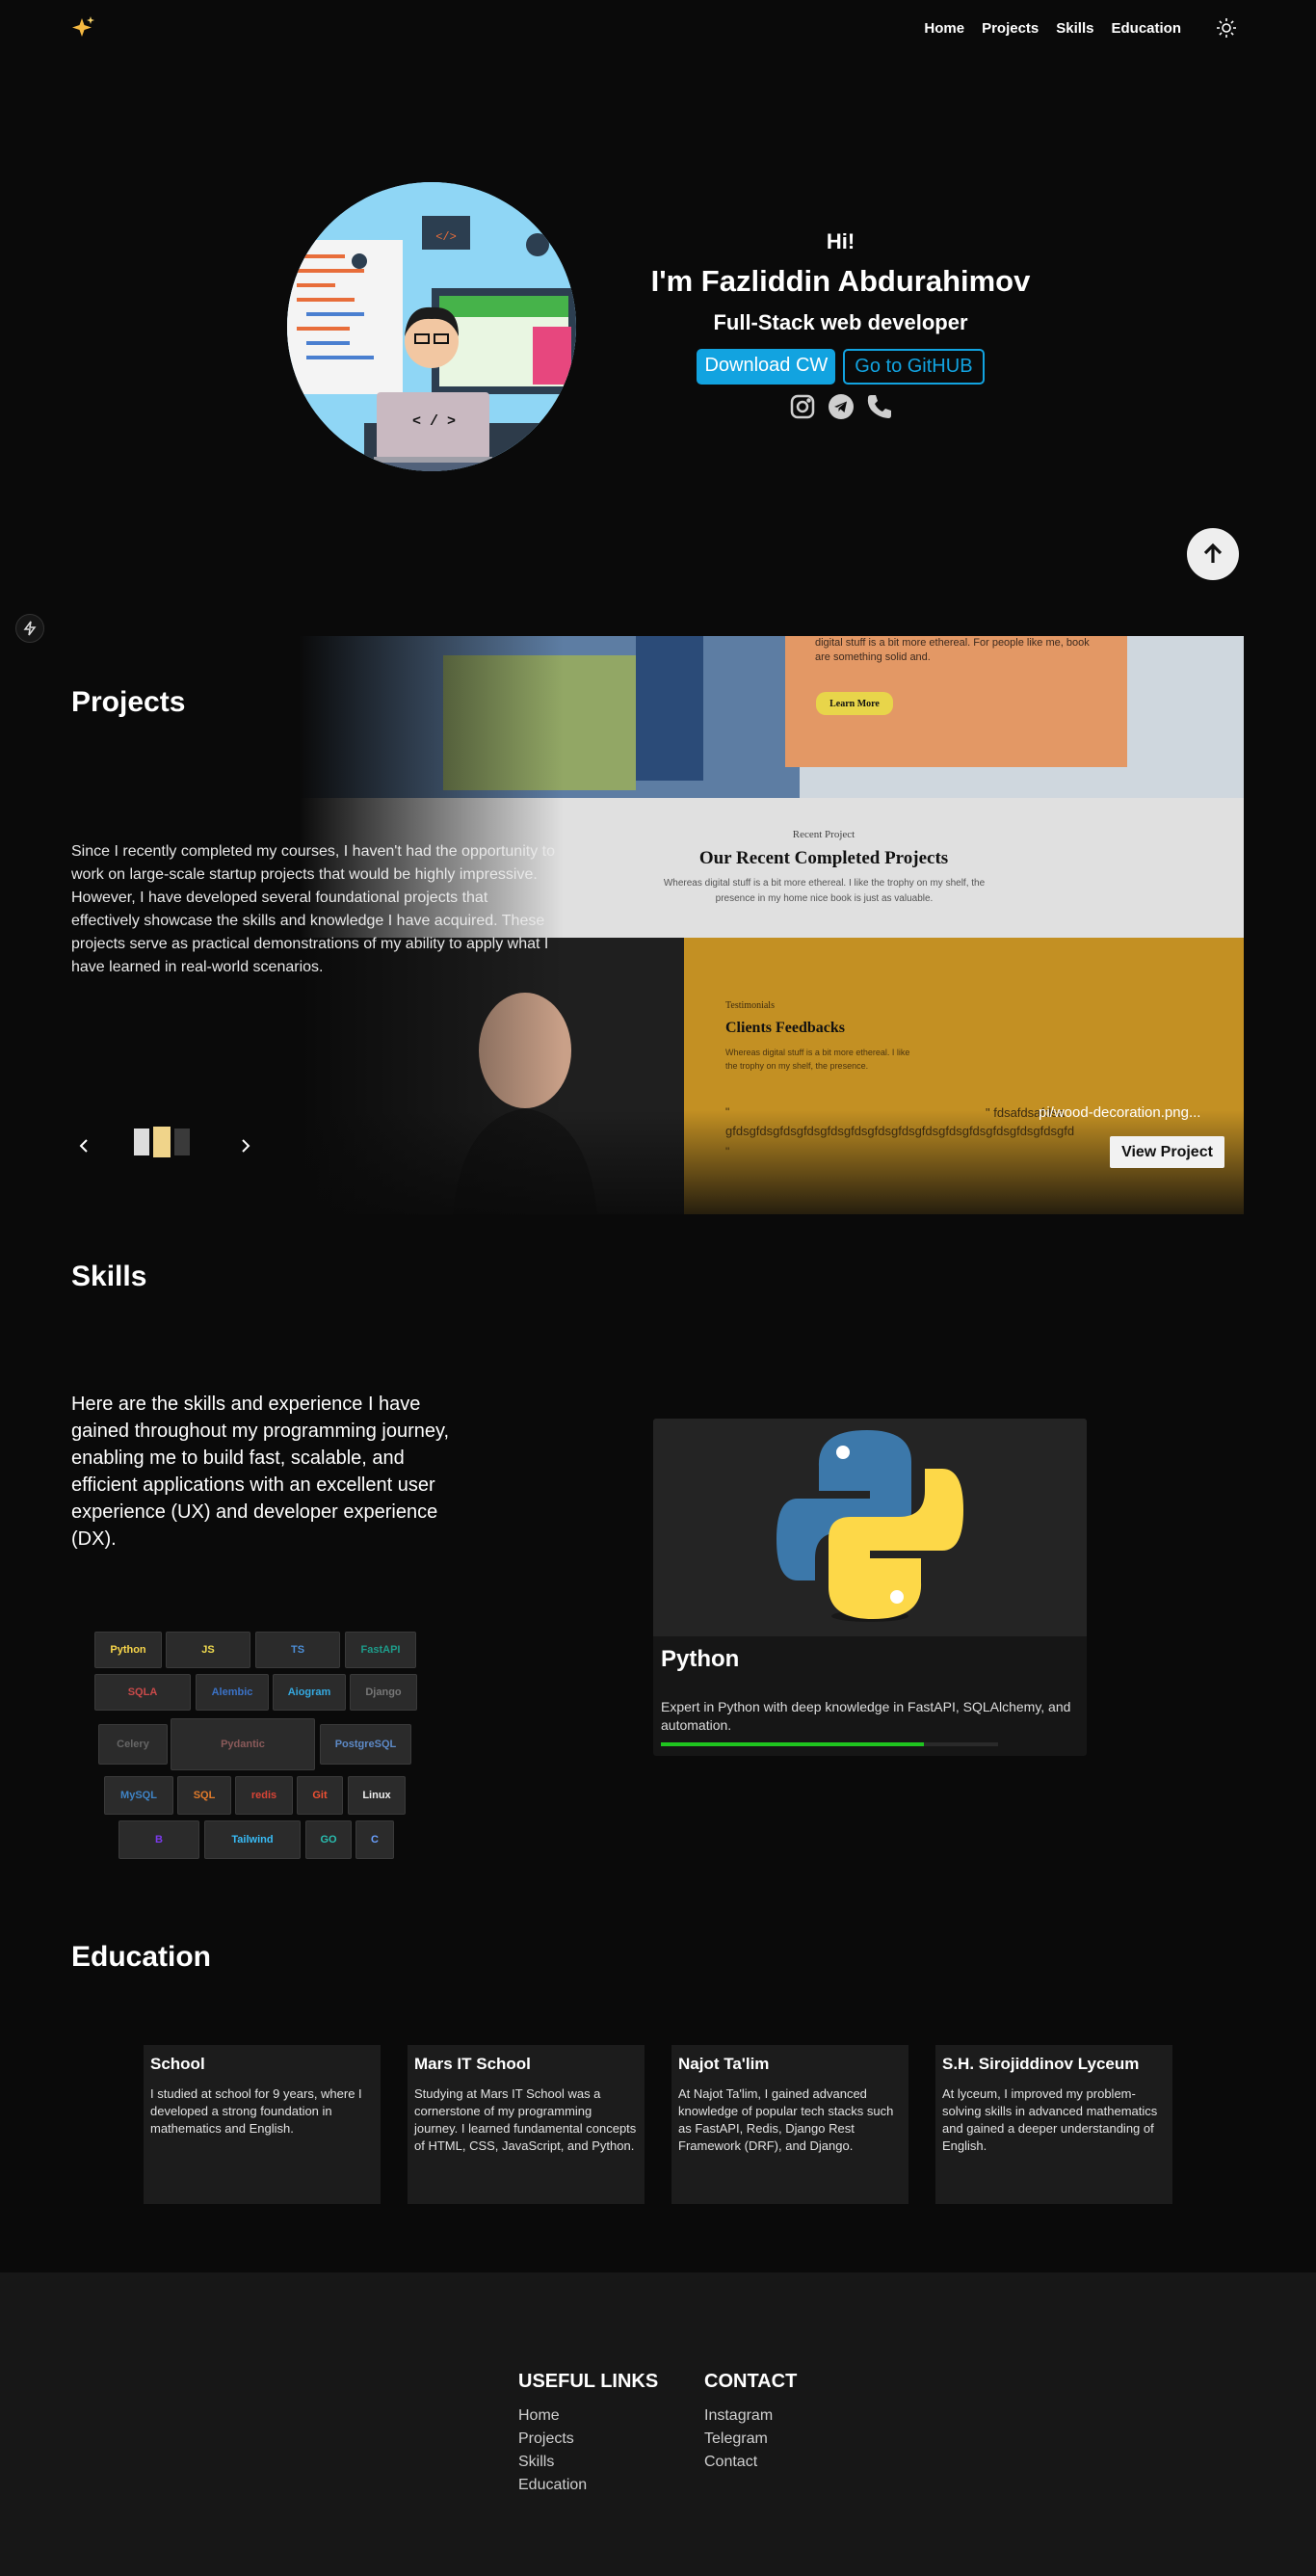 The width and height of the screenshot is (1316, 2576). I want to click on sparkles-icon, so click(83, 31).